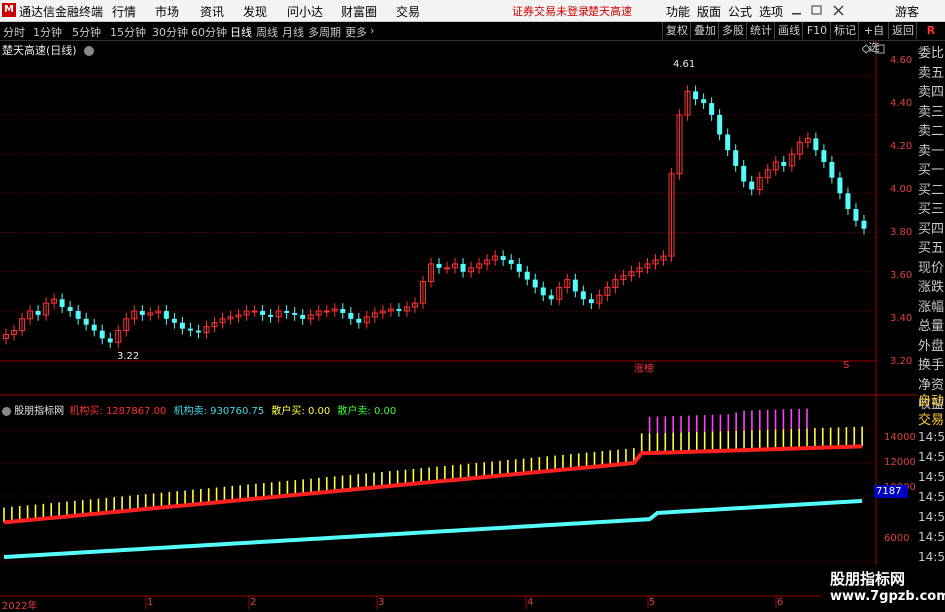 This screenshot has width=945, height=612. Describe the element at coordinates (124, 11) in the screenshot. I see `menu-item: 行情` at that location.